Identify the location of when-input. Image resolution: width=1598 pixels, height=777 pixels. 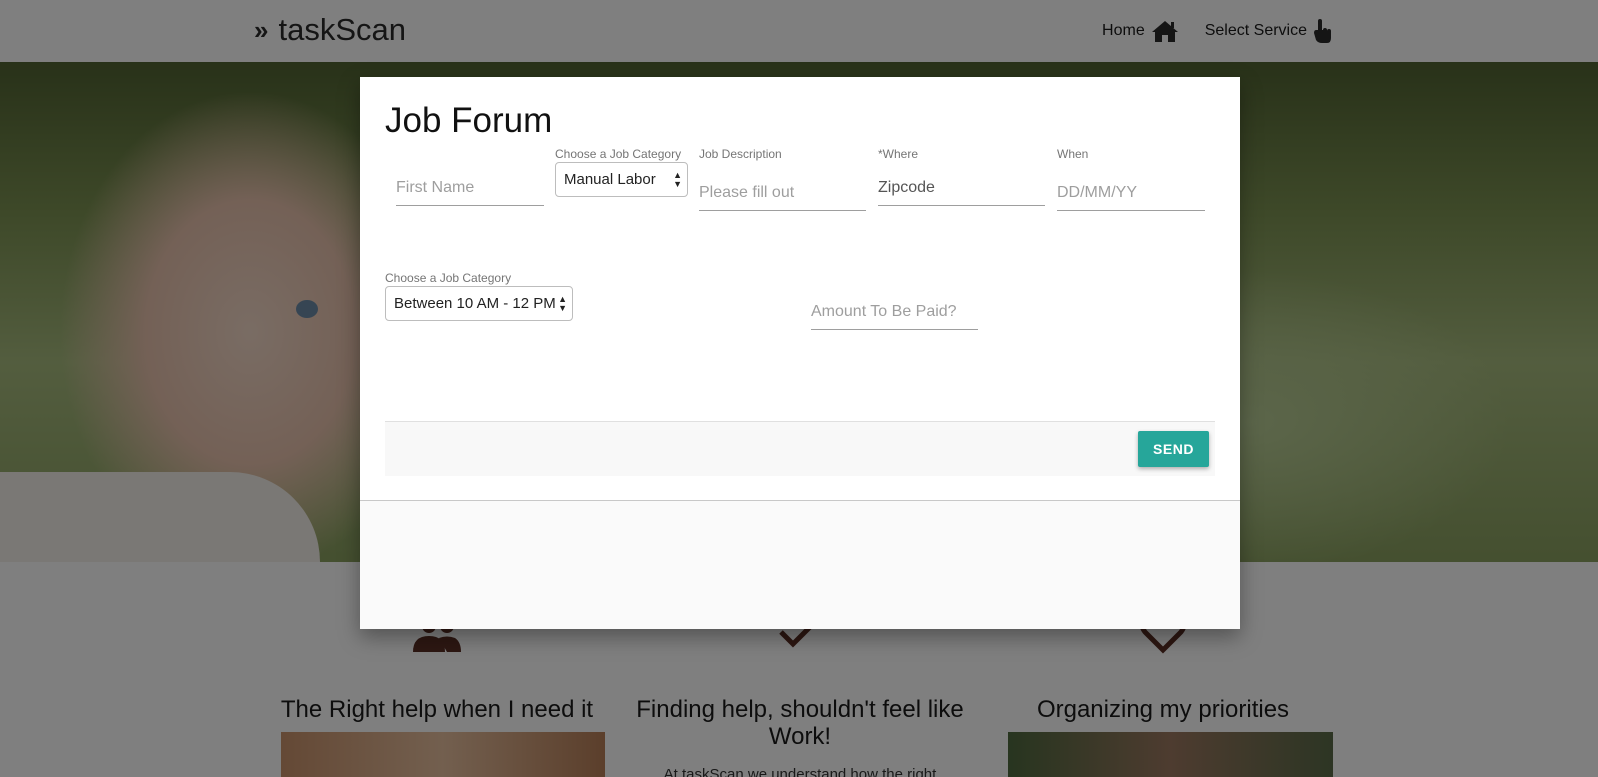
(1131, 193).